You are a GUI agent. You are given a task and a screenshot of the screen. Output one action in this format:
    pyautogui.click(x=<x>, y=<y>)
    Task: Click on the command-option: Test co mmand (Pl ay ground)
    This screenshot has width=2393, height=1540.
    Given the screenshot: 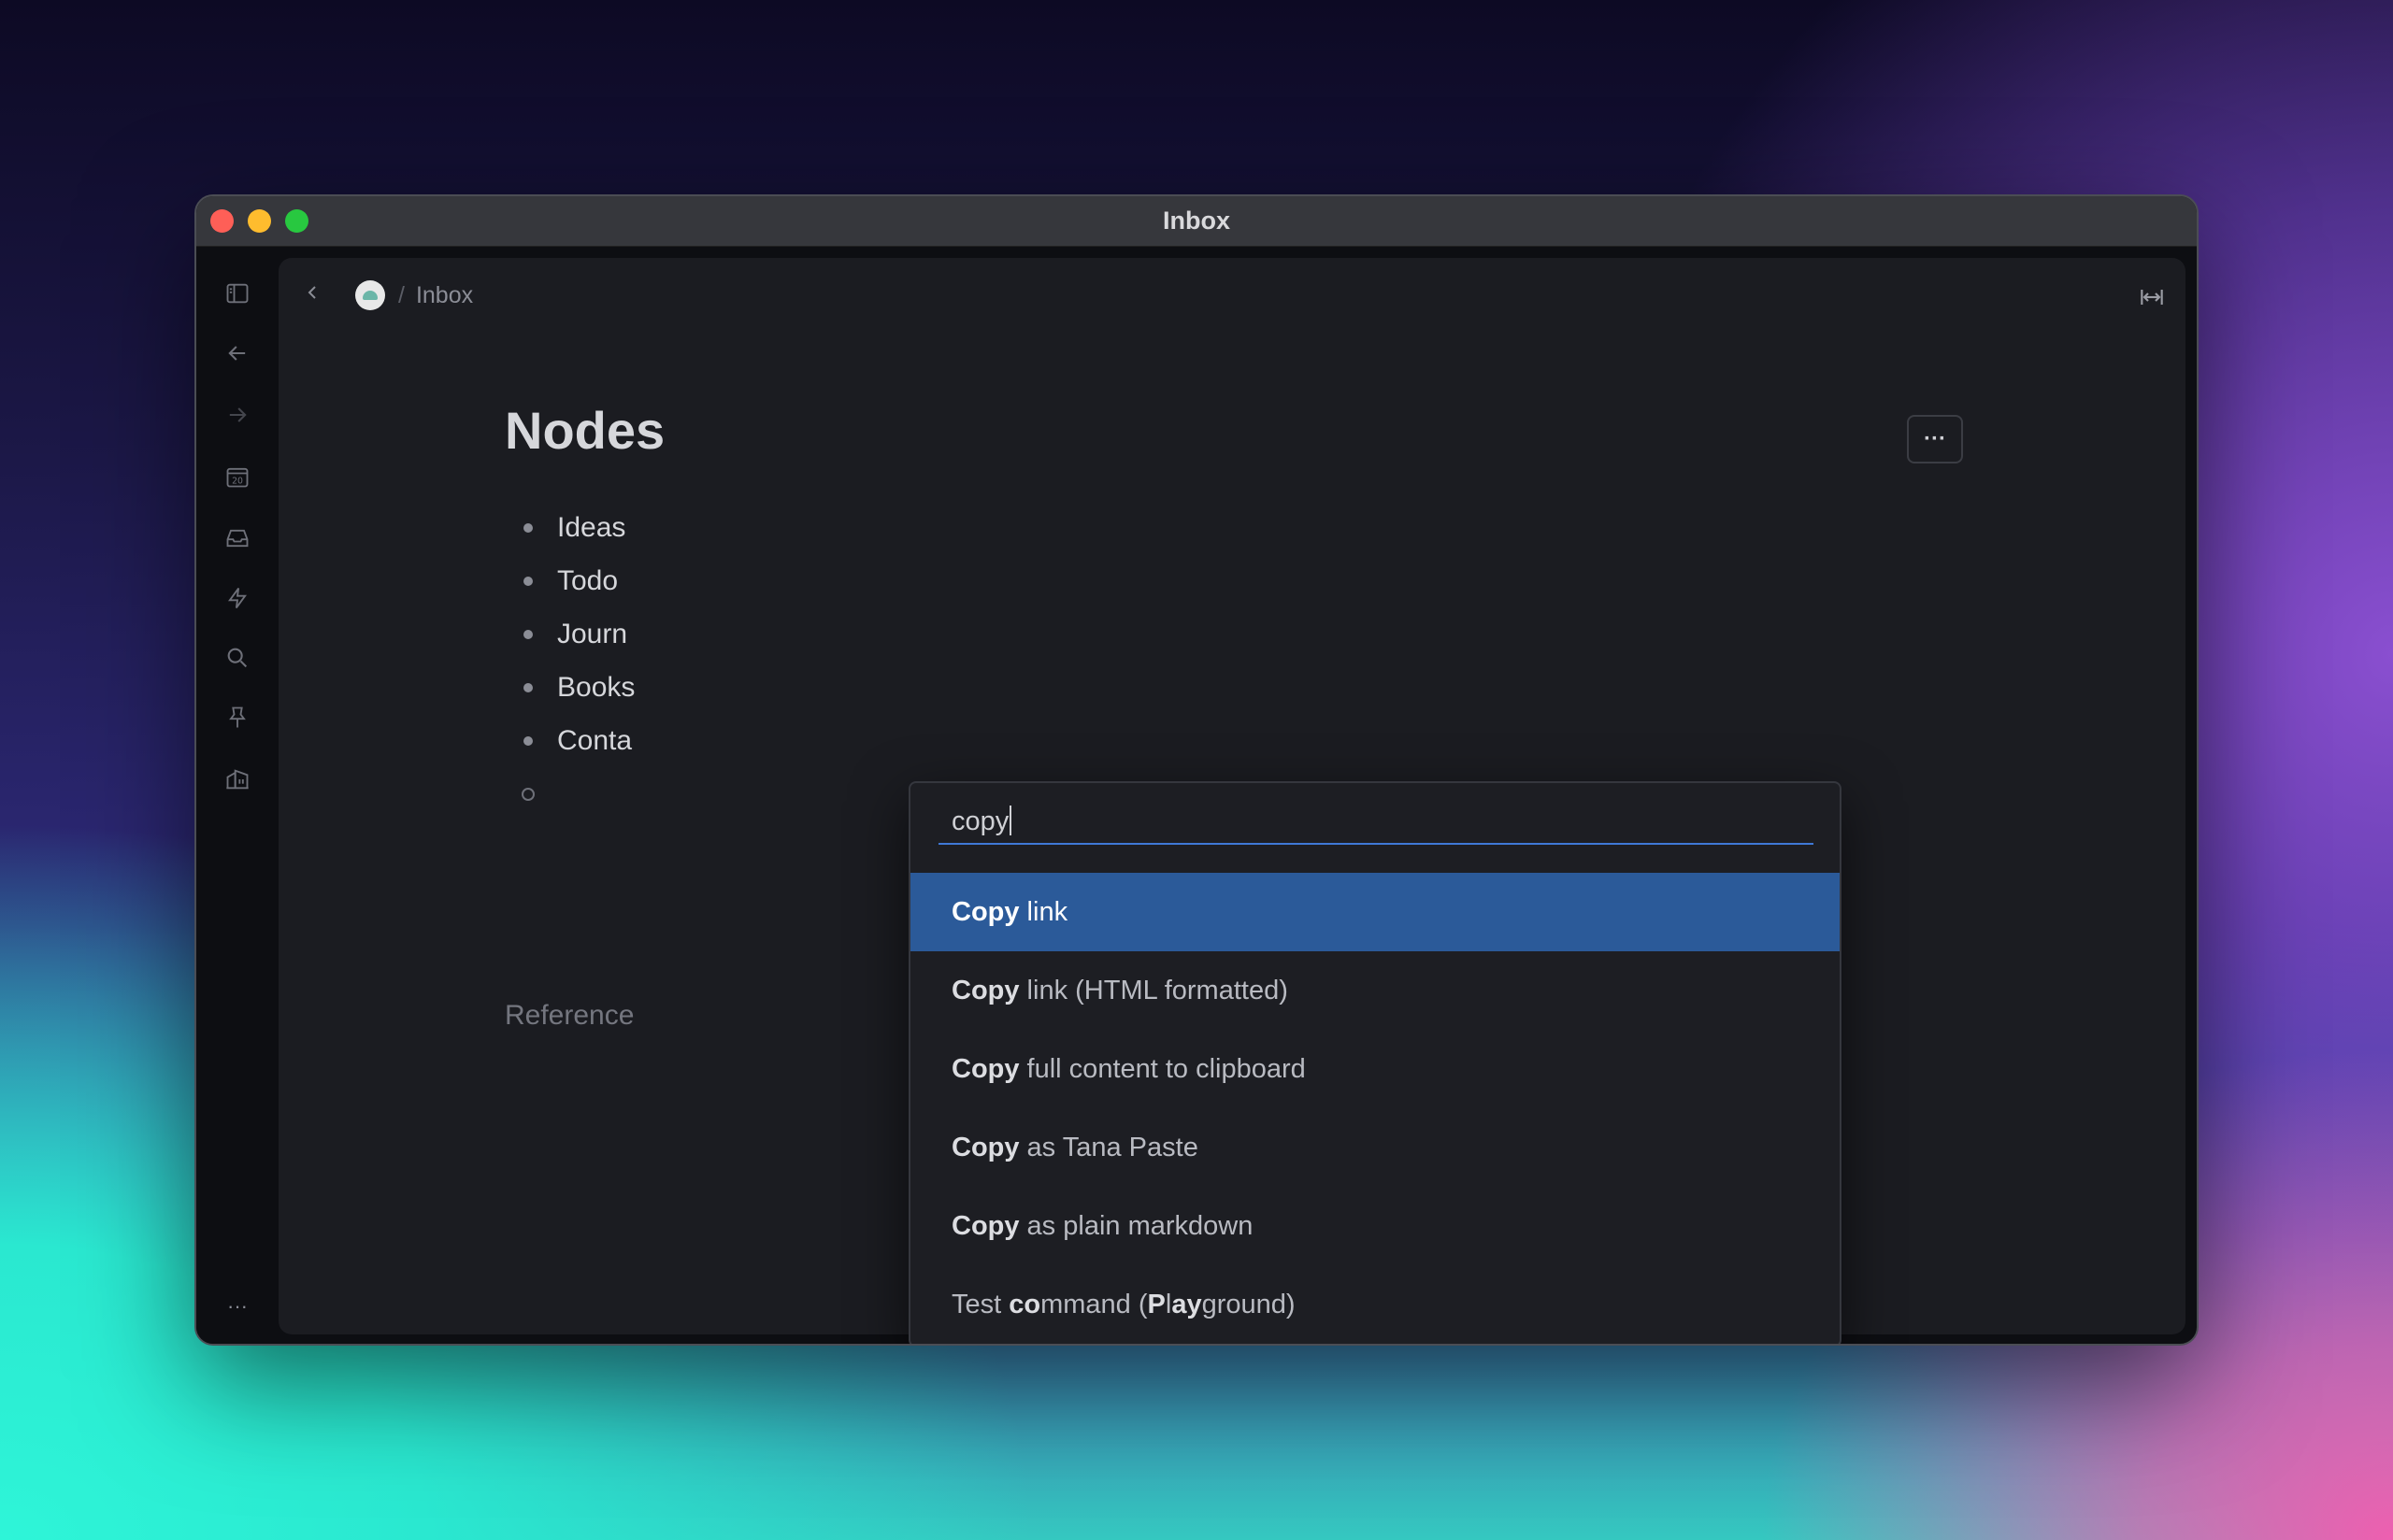 What is the action you would take?
    pyautogui.click(x=1375, y=1304)
    